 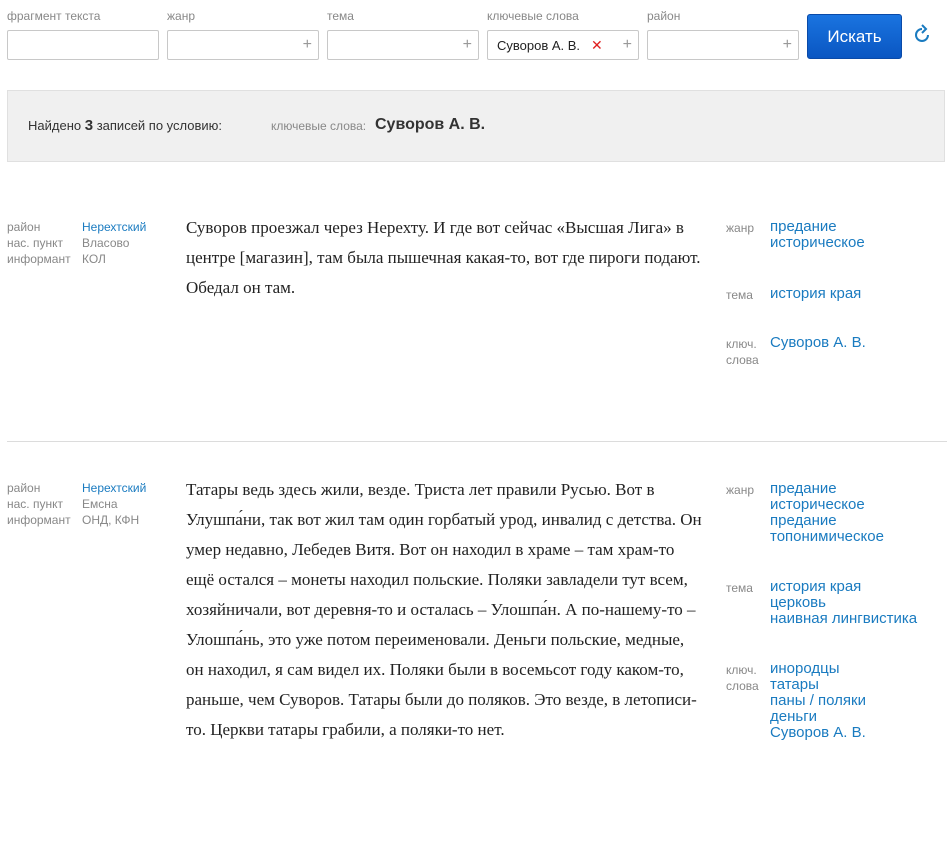 I want to click on keywords-filter: ключевые слова Суворов А. В. ✕ +, so click(x=563, y=34).